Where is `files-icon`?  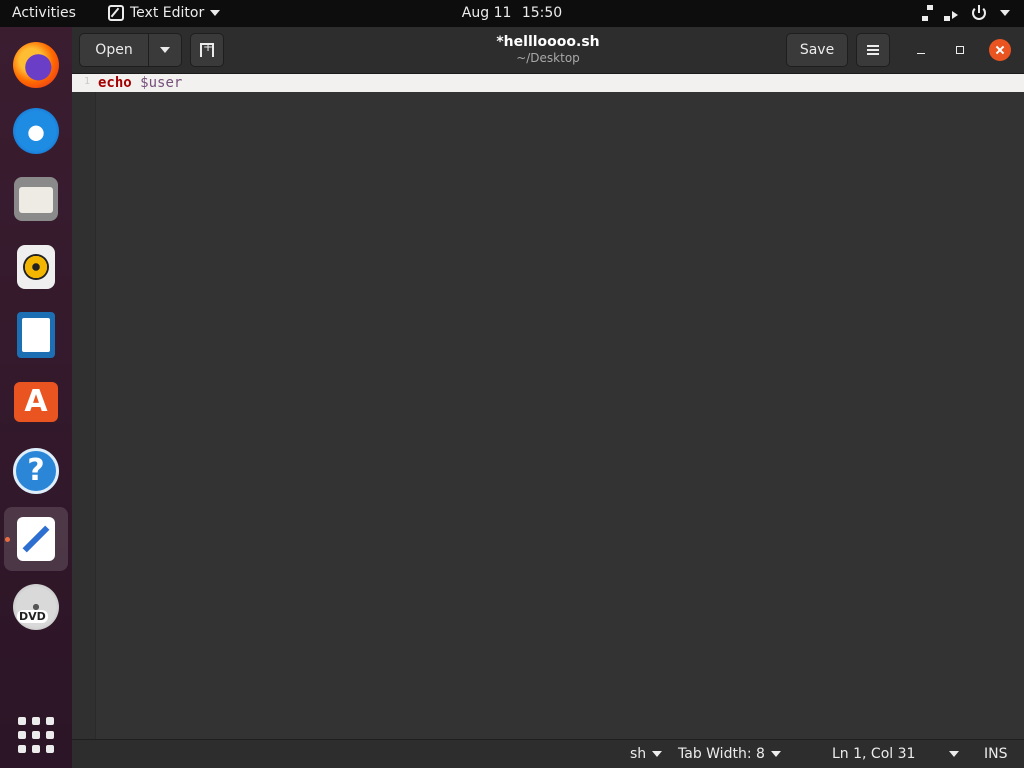 files-icon is located at coordinates (36, 199).